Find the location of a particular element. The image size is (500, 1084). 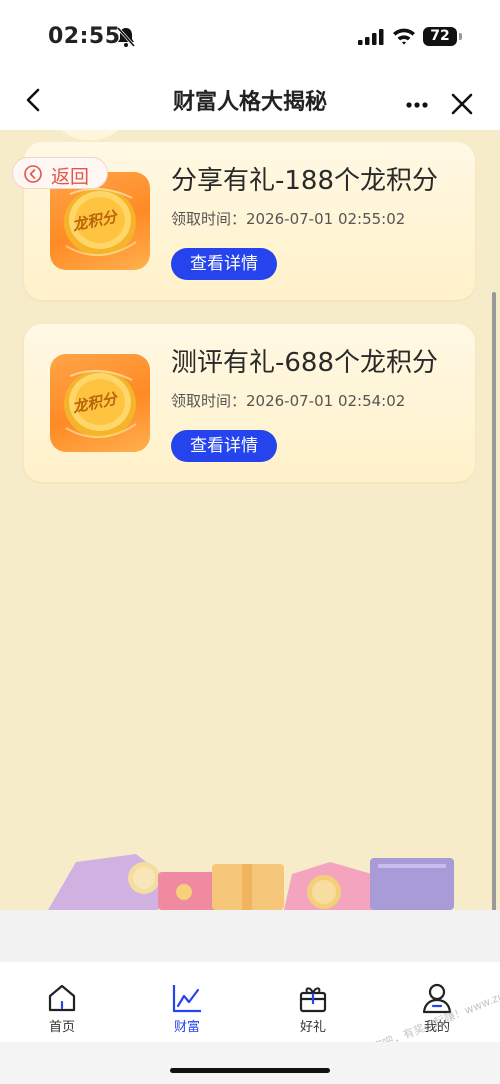

tab-gift: 好礼 is located at coordinates (313, 1012).